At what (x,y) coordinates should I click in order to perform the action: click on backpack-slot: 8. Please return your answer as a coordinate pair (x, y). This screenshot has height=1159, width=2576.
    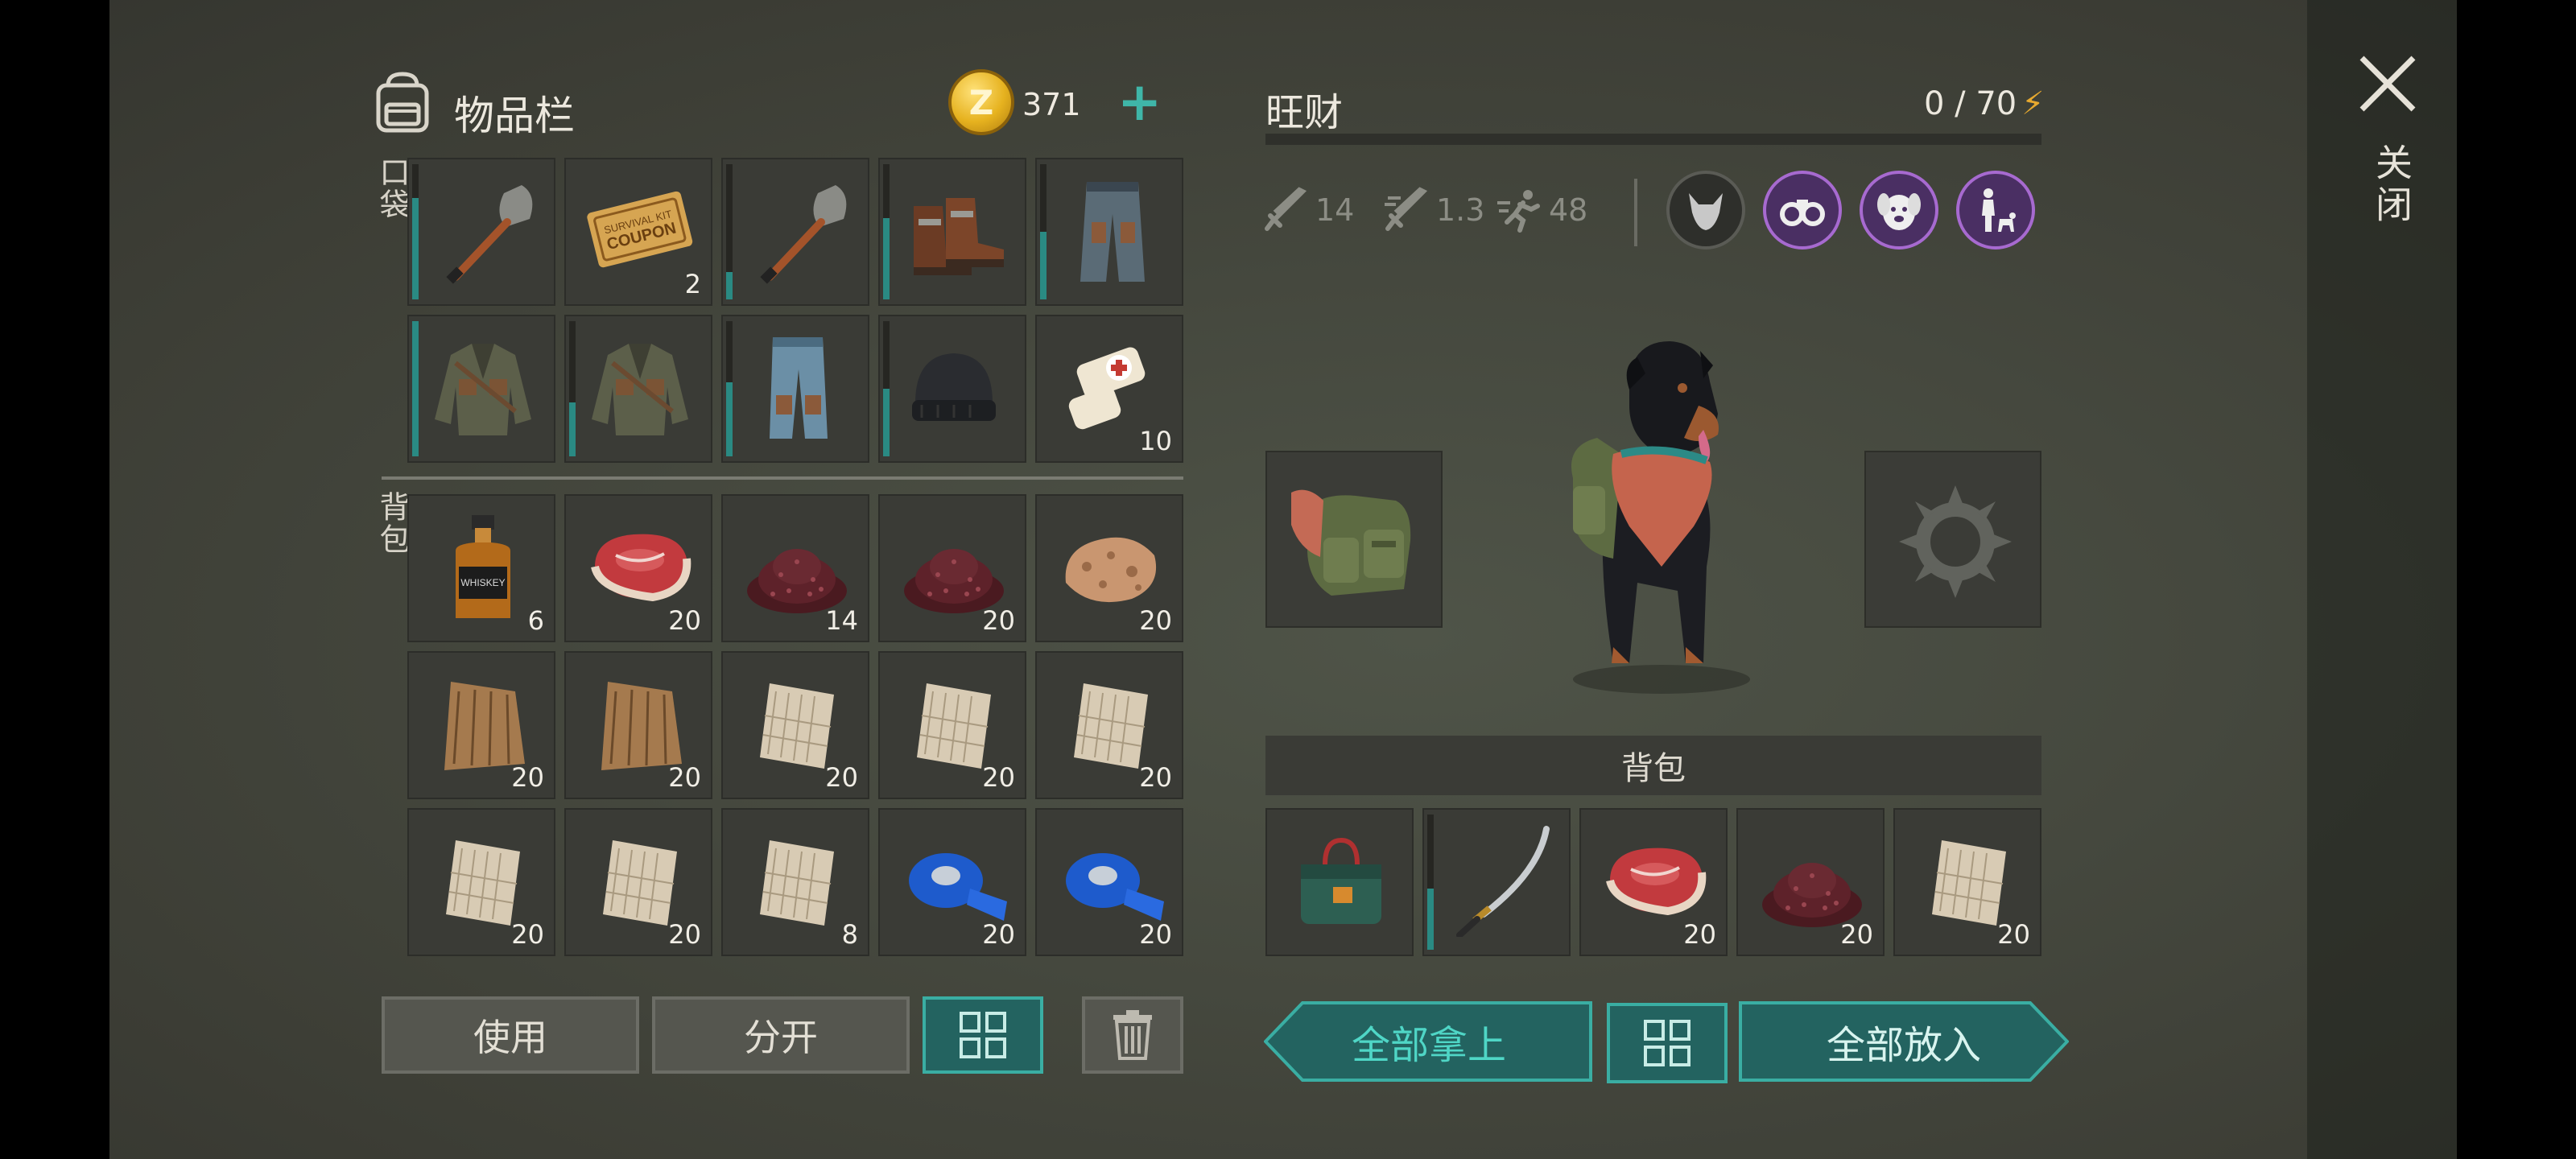
    Looking at the image, I should click on (795, 882).